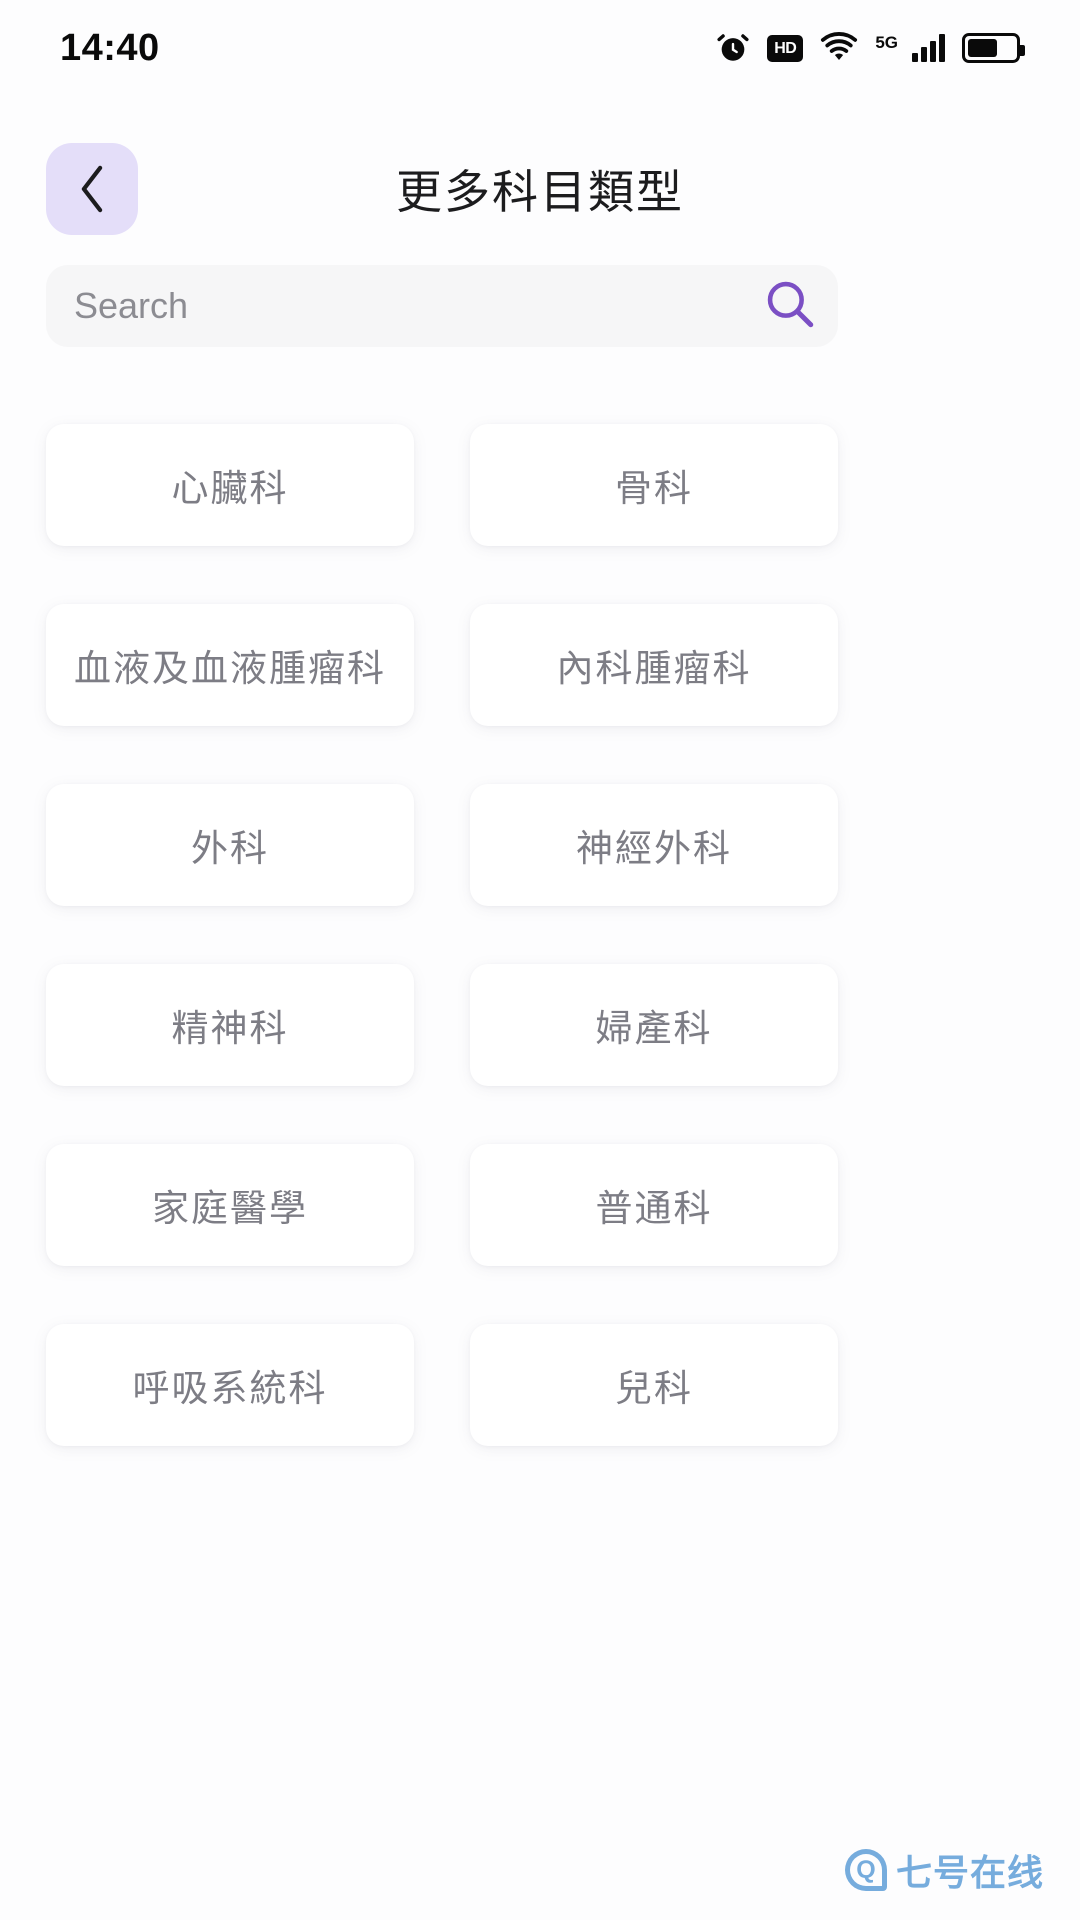 The height and width of the screenshot is (1920, 1080). Describe the element at coordinates (230, 848) in the screenshot. I see `subject-label: 外科` at that location.